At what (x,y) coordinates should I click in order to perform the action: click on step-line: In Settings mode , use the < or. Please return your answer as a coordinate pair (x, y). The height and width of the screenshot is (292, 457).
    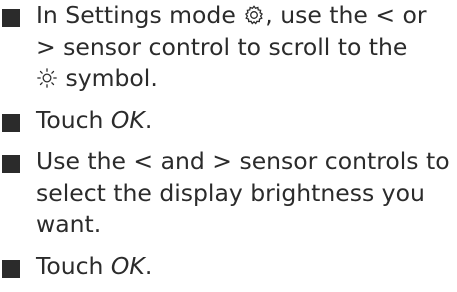
    Looking at the image, I should click on (246, 16).